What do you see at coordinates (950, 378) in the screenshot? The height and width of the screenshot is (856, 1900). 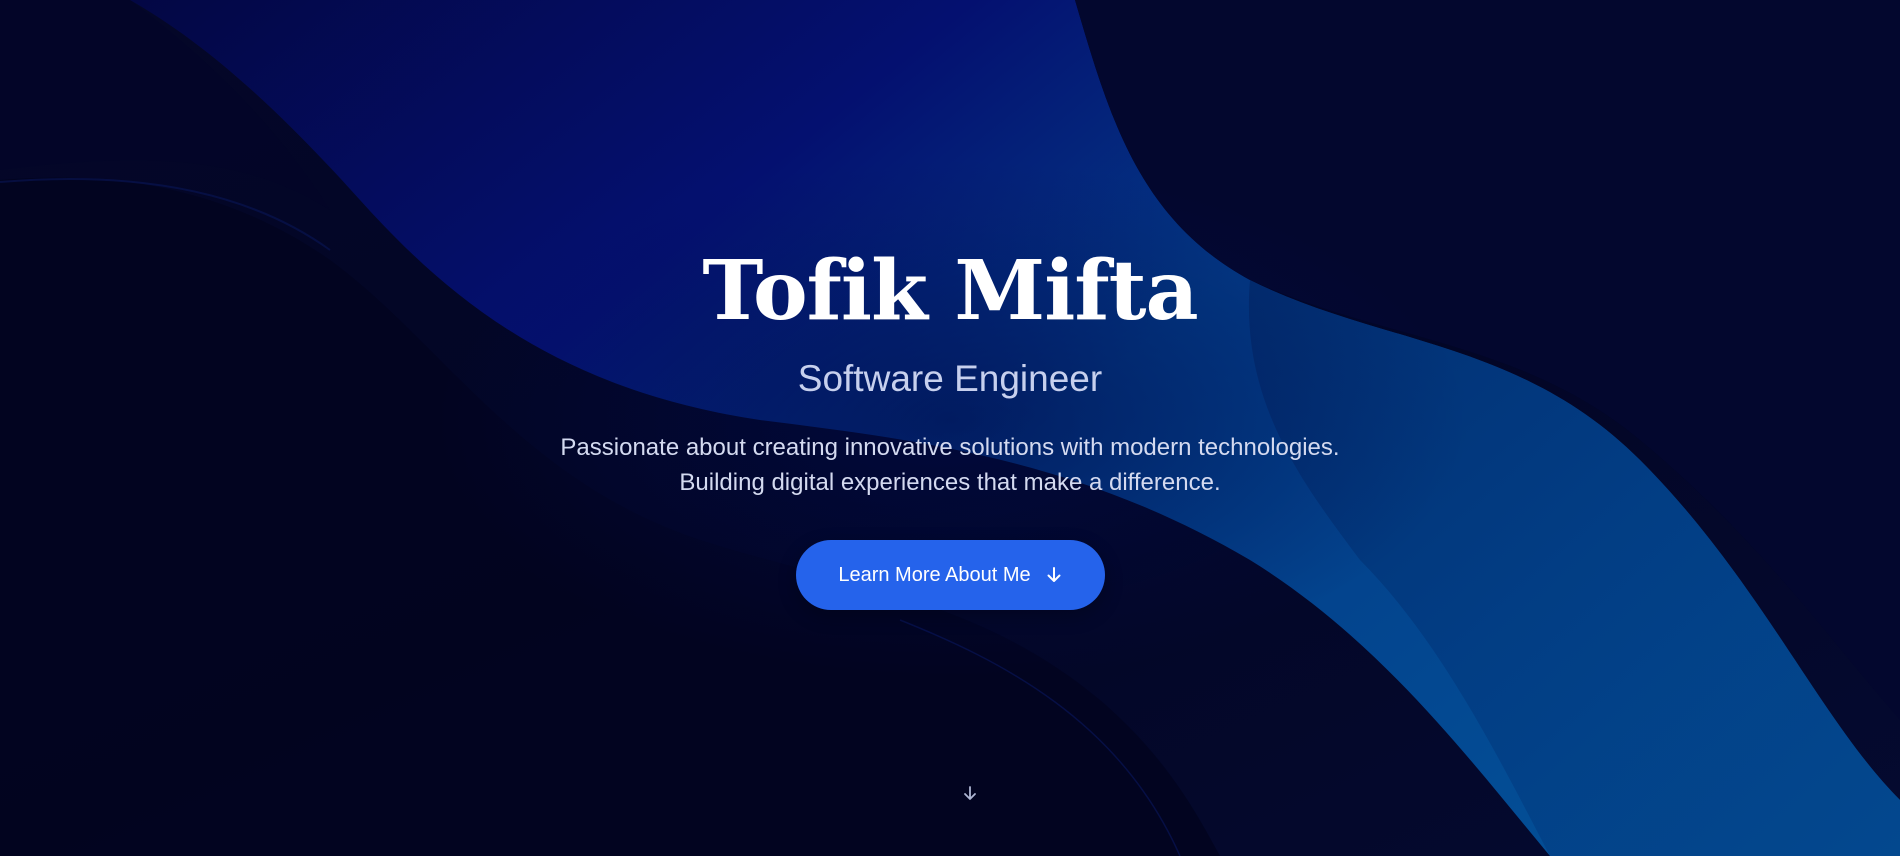 I see `hero-role: Software Engineer` at bounding box center [950, 378].